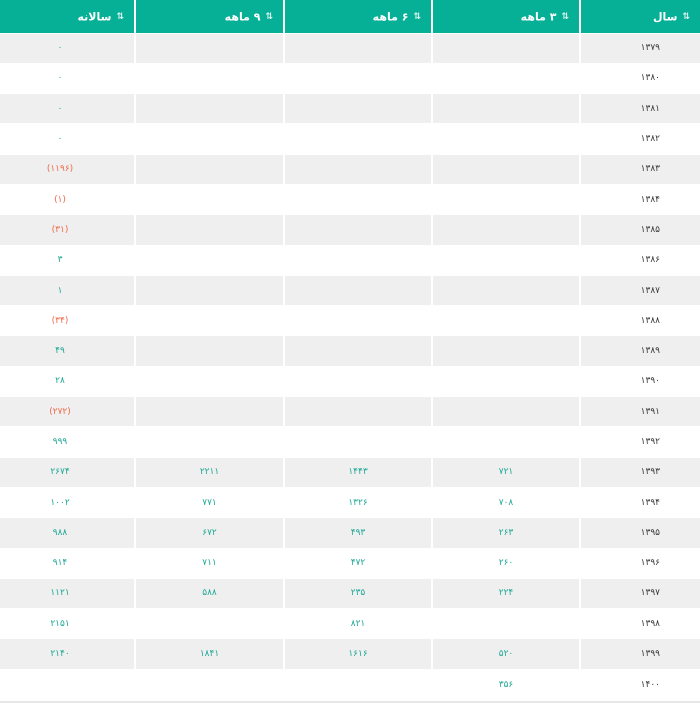  Describe the element at coordinates (357, 563) in the screenshot. I see `six-month-cell: ۴۷۲` at that location.